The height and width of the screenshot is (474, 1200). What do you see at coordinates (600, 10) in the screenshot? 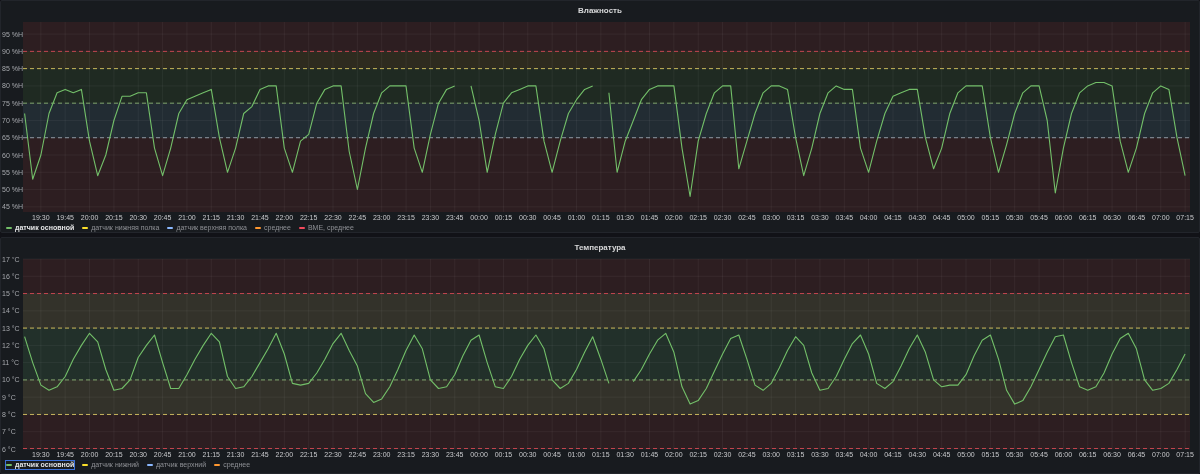
I see `panel-title: Влажность` at bounding box center [600, 10].